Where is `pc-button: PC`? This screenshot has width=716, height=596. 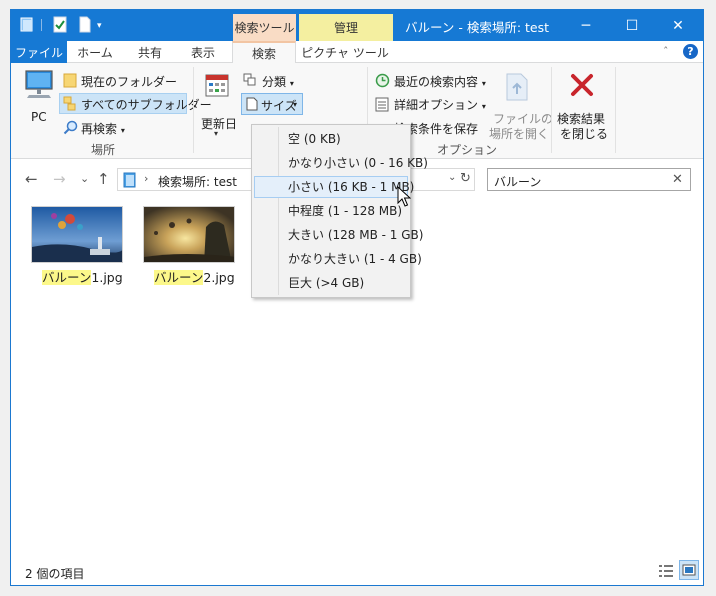 pc-button: PC is located at coordinates (39, 117).